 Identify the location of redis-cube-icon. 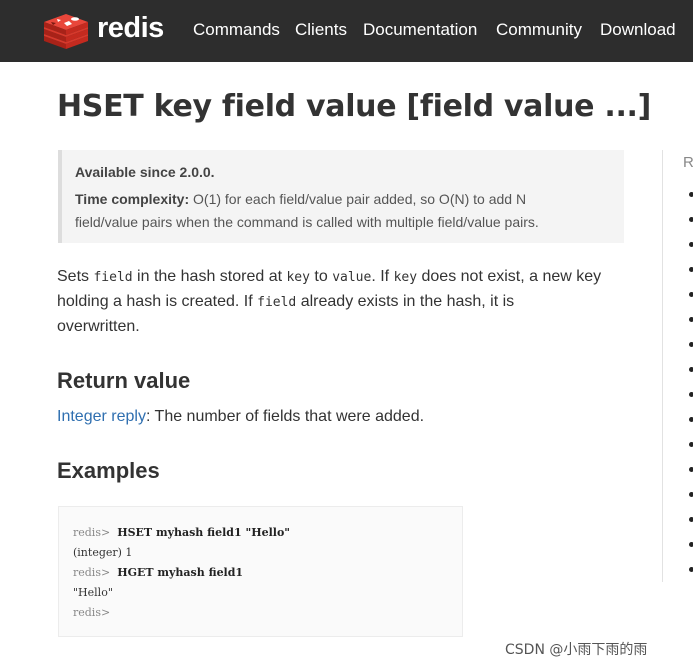
(66, 31).